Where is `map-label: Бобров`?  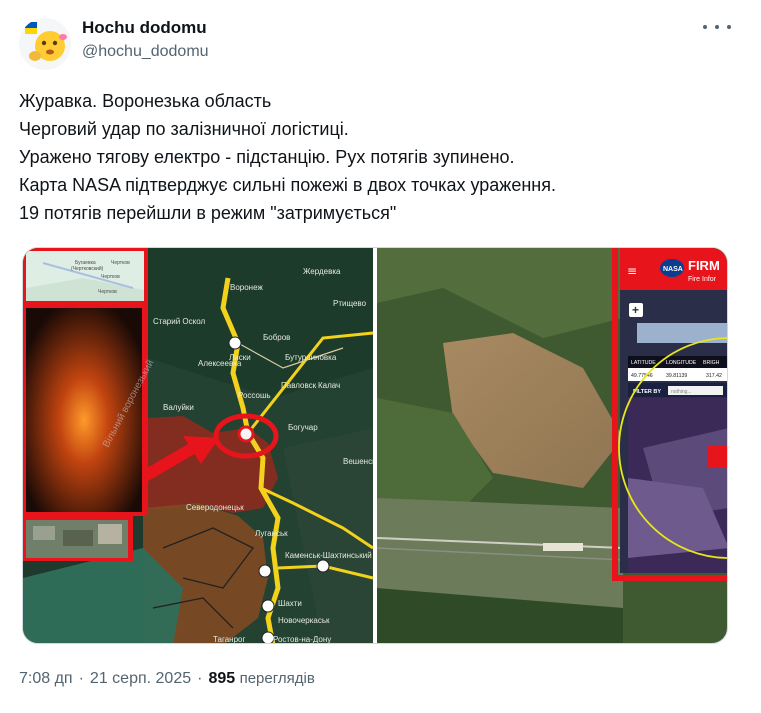 map-label: Бобров is located at coordinates (276, 337).